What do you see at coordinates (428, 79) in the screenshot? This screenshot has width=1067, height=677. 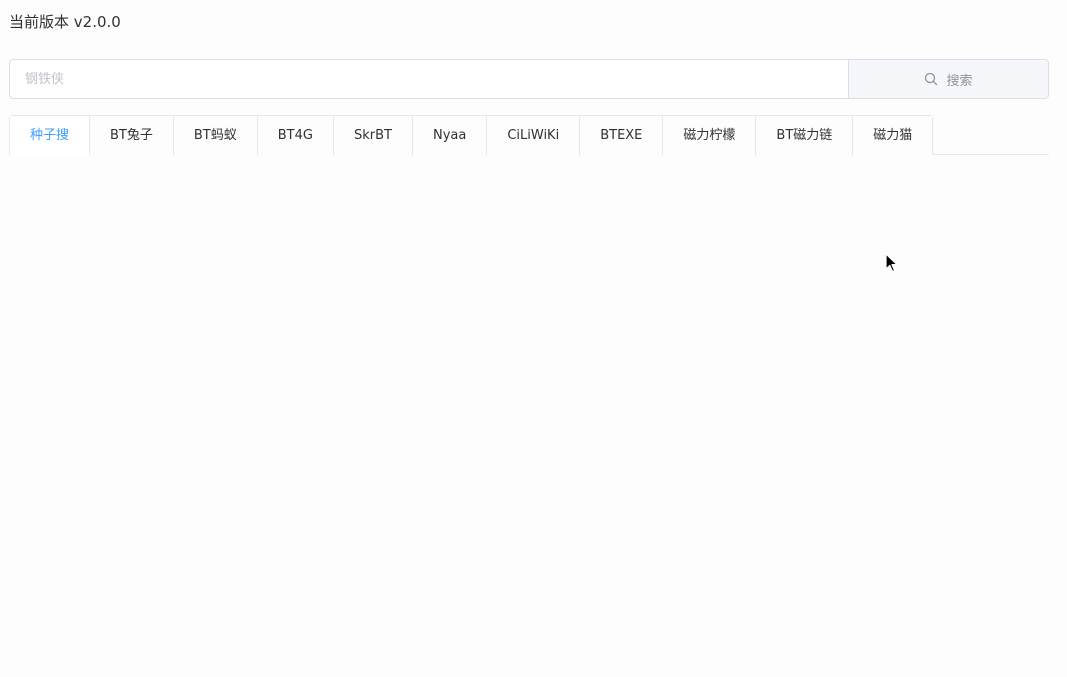 I see `search-input` at bounding box center [428, 79].